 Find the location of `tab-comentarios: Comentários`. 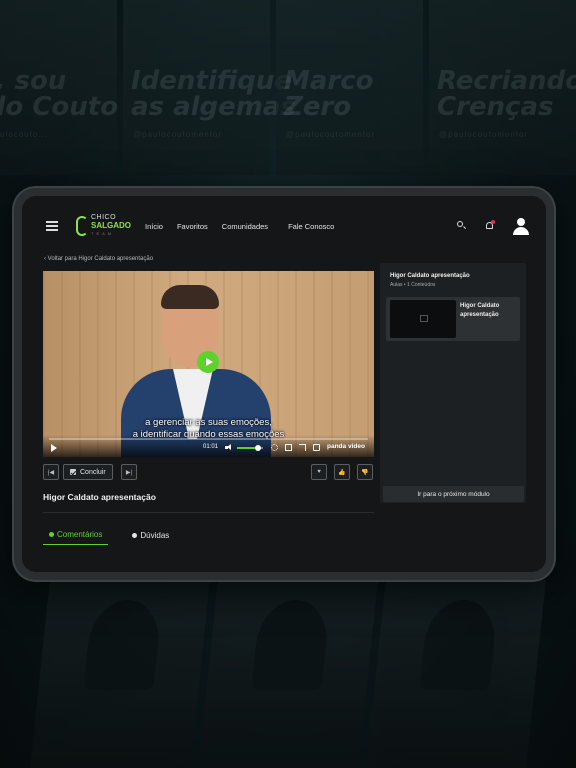

tab-comentarios: Comentários is located at coordinates (76, 537).